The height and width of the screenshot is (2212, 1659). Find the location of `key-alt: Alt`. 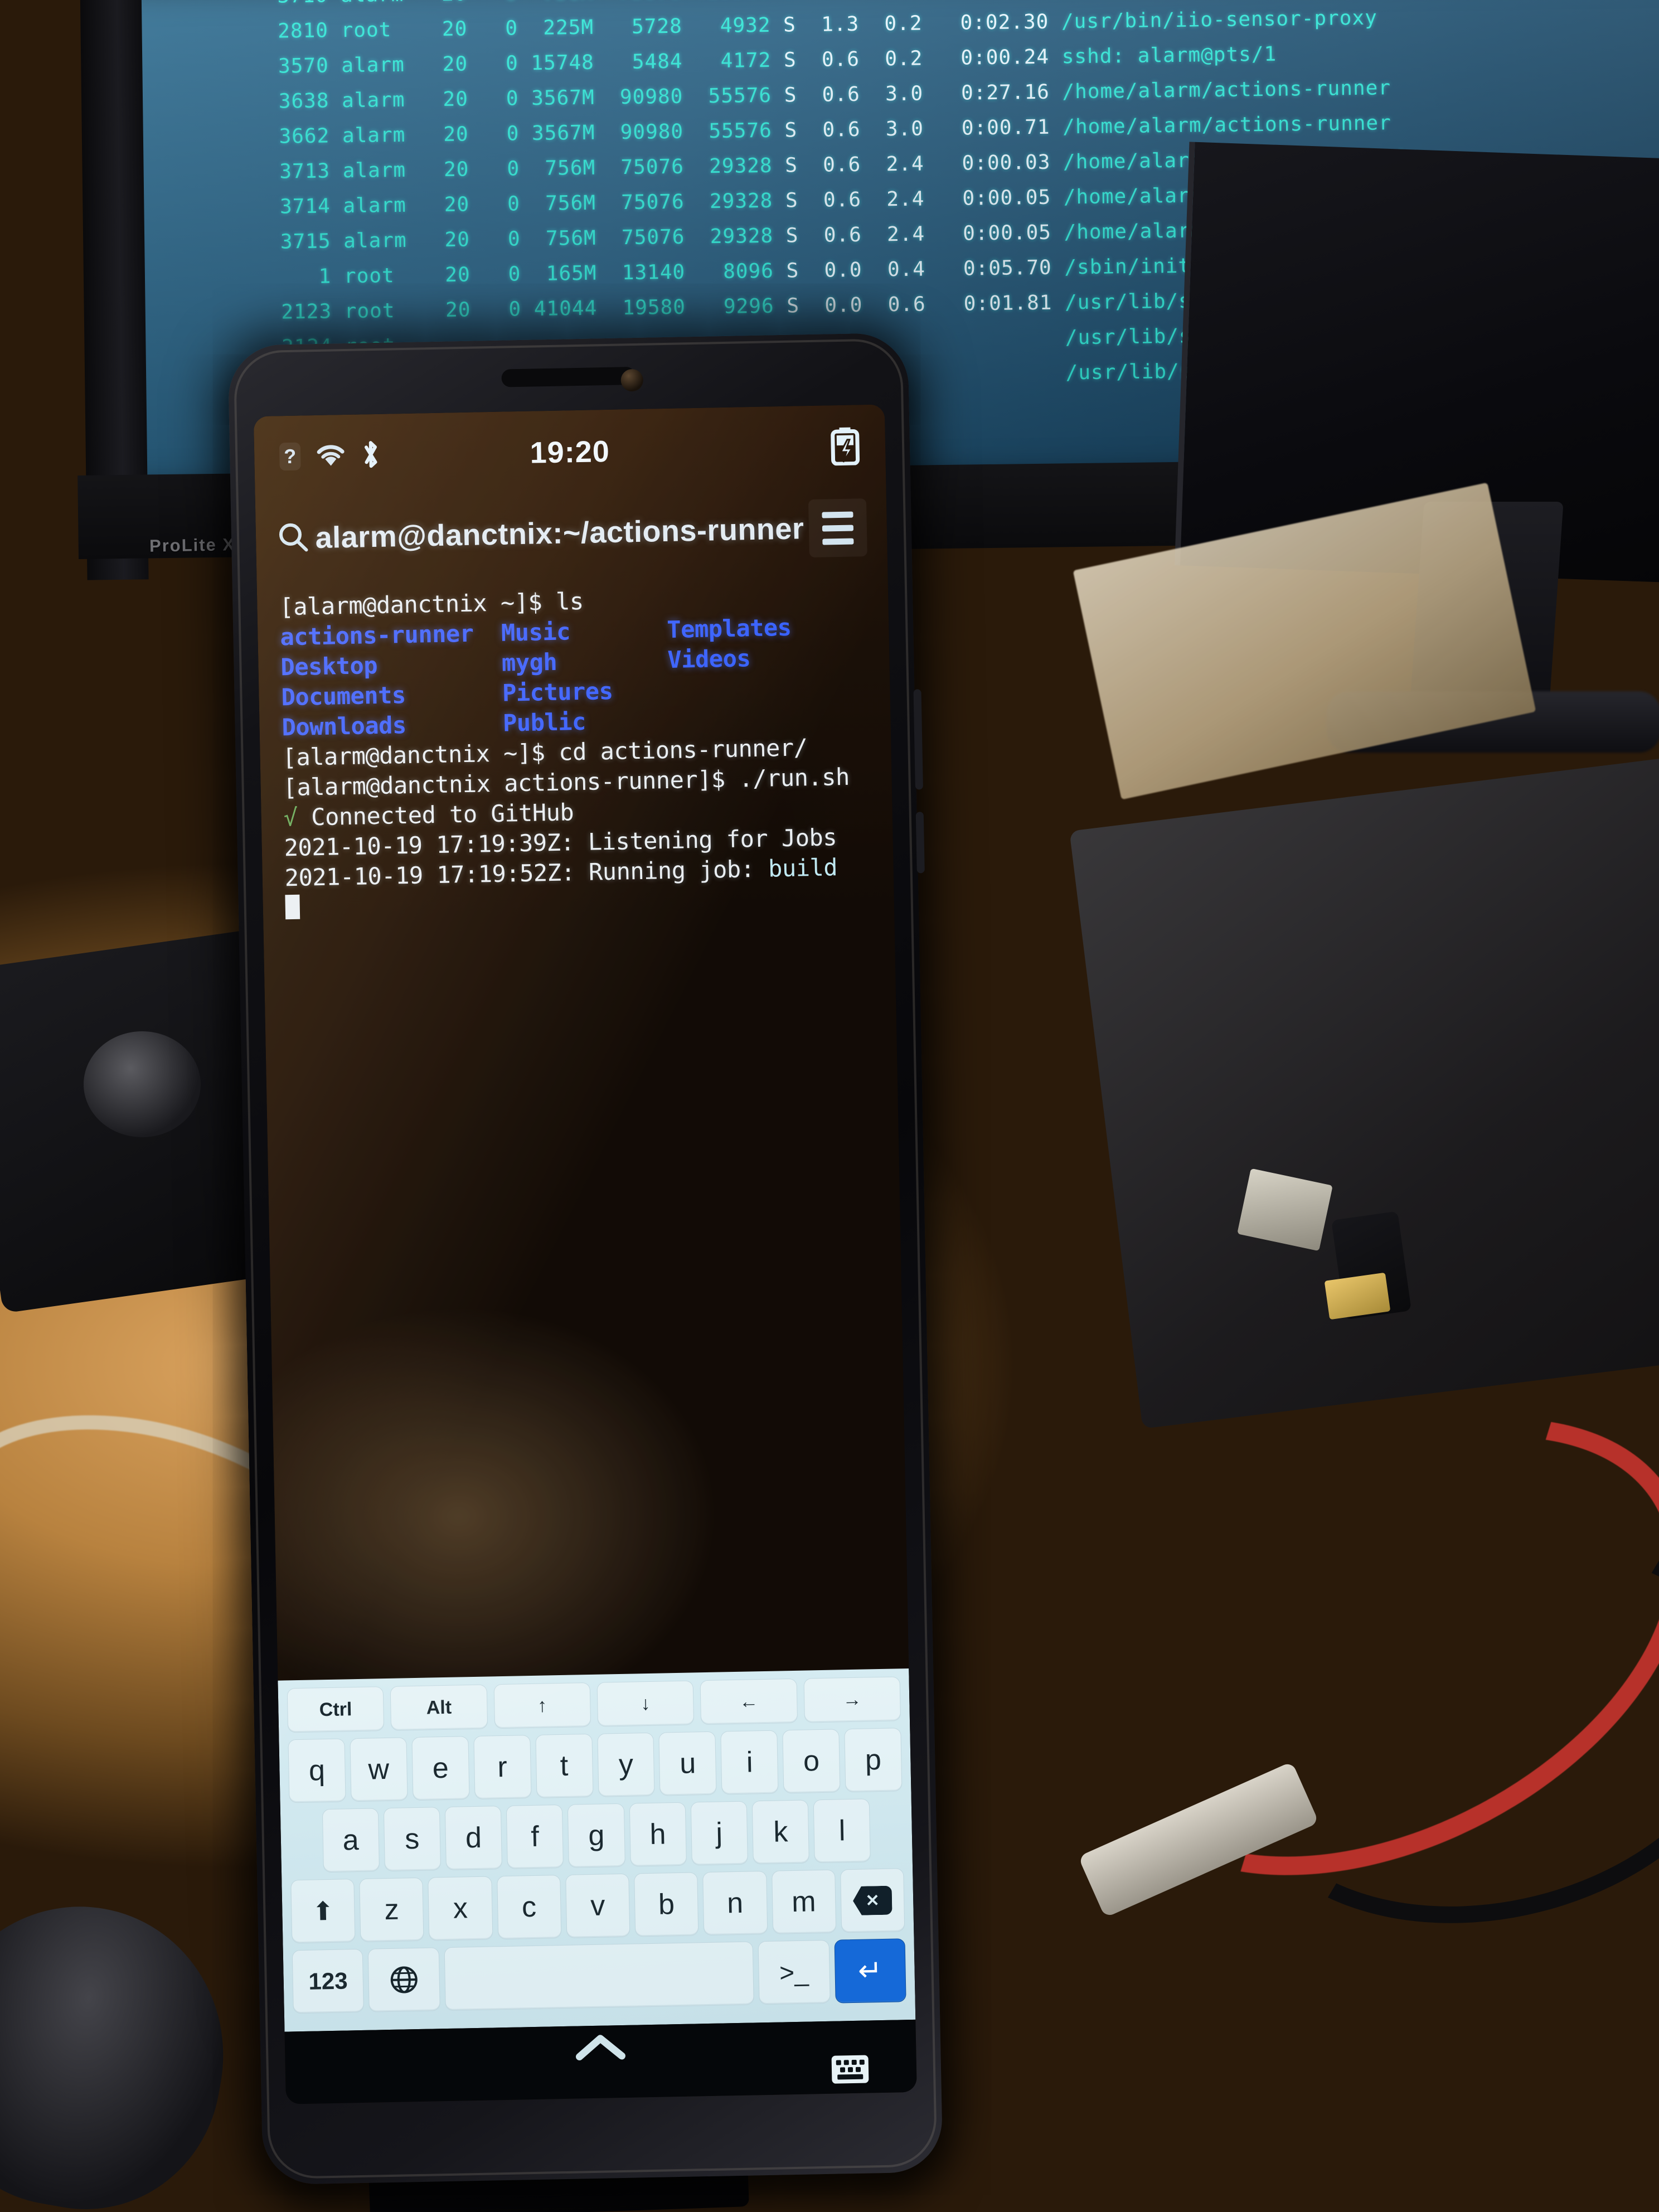

key-alt: Alt is located at coordinates (439, 1707).